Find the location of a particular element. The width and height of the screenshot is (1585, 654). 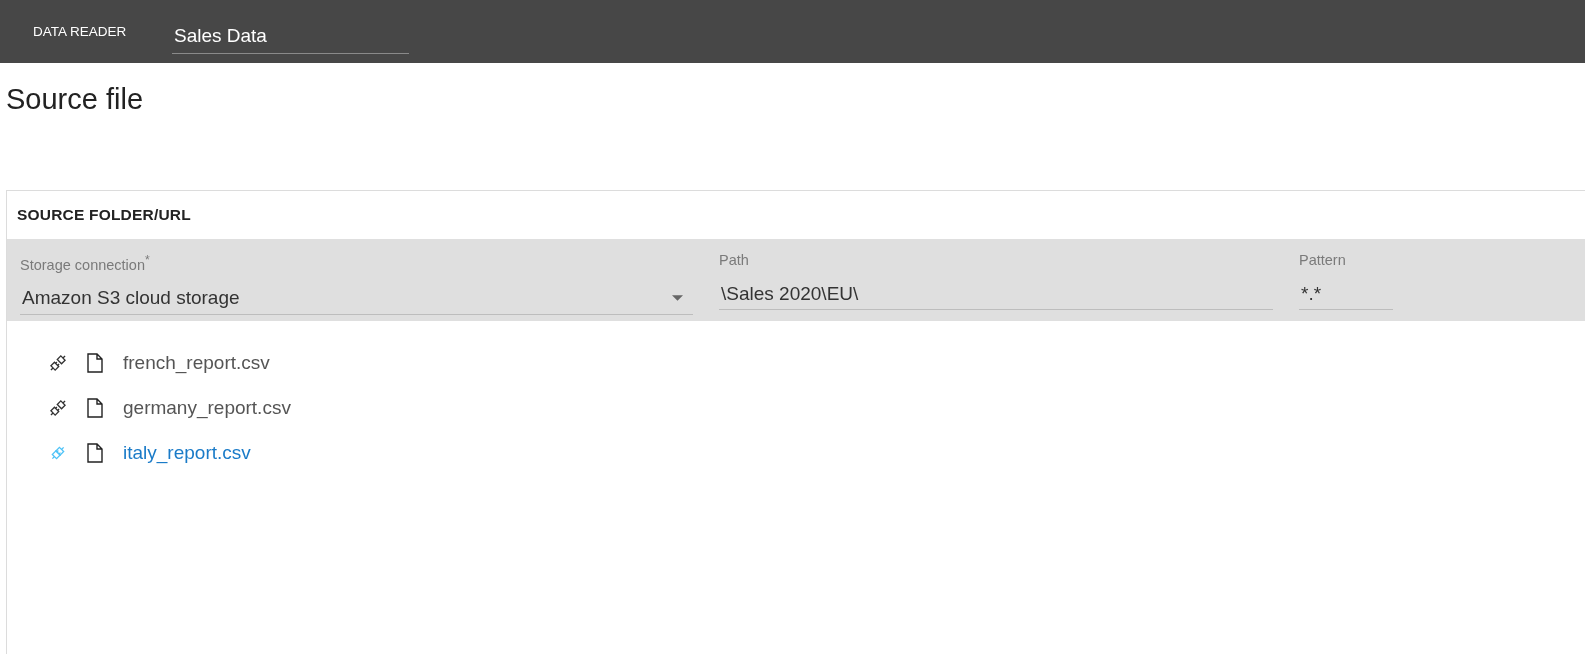

title-field: Sales Data is located at coordinates (290, 35).